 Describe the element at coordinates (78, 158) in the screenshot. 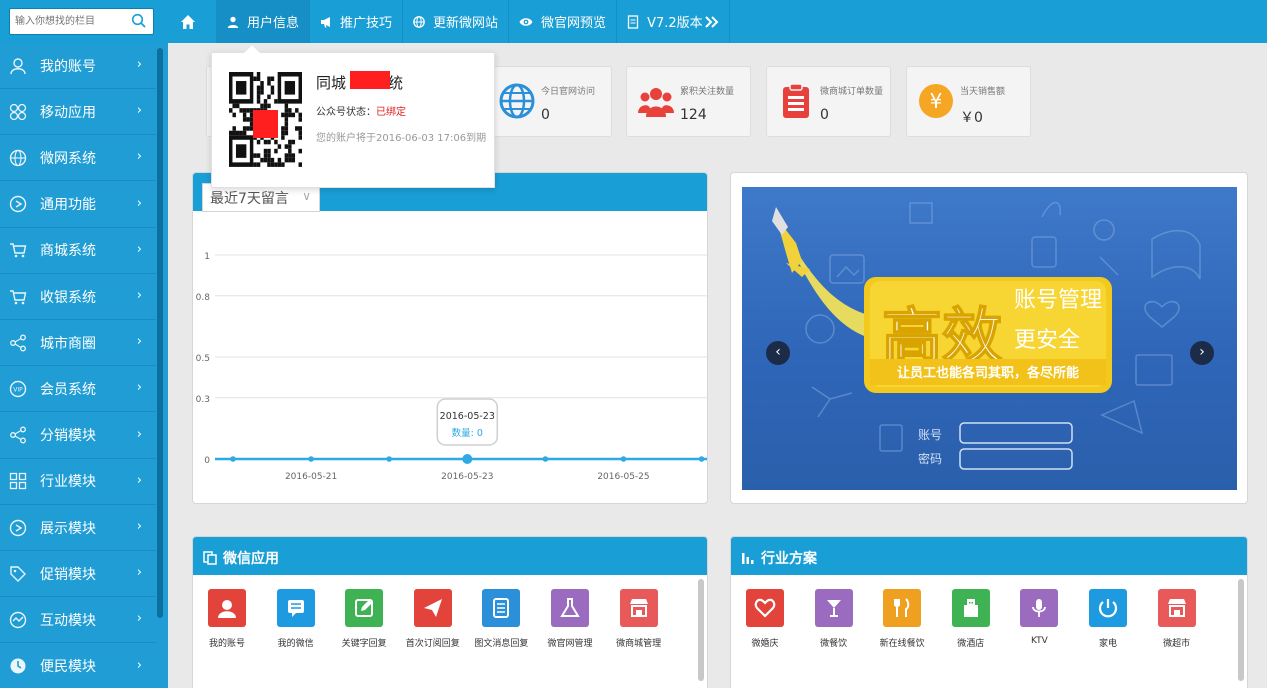

I see `sidebar-item: 微网系统 ›` at that location.